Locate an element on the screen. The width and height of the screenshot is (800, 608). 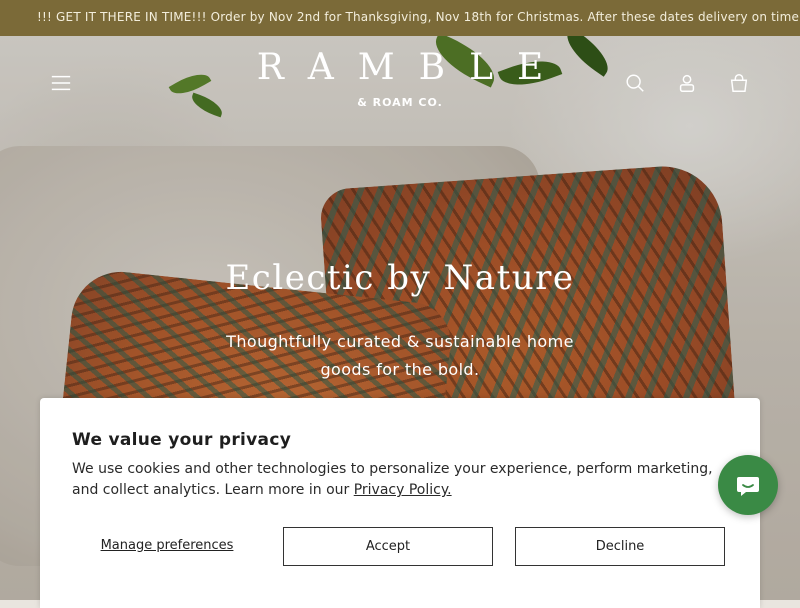
menu-button is located at coordinates (61, 83).